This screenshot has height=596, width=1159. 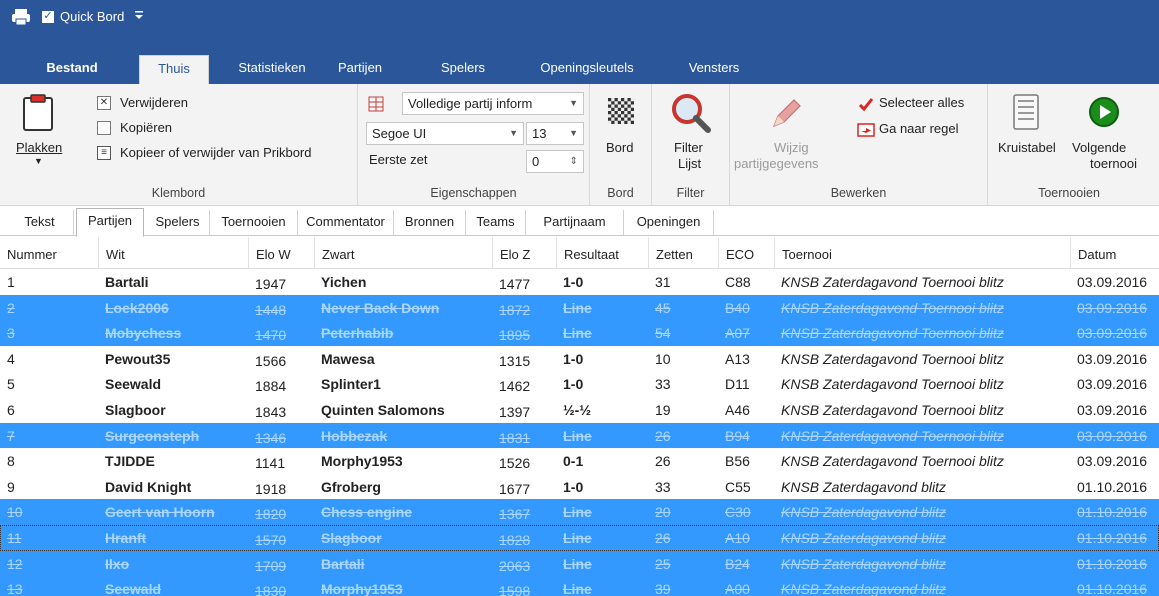 I want to click on cell-elo-w: 1884, so click(x=271, y=386).